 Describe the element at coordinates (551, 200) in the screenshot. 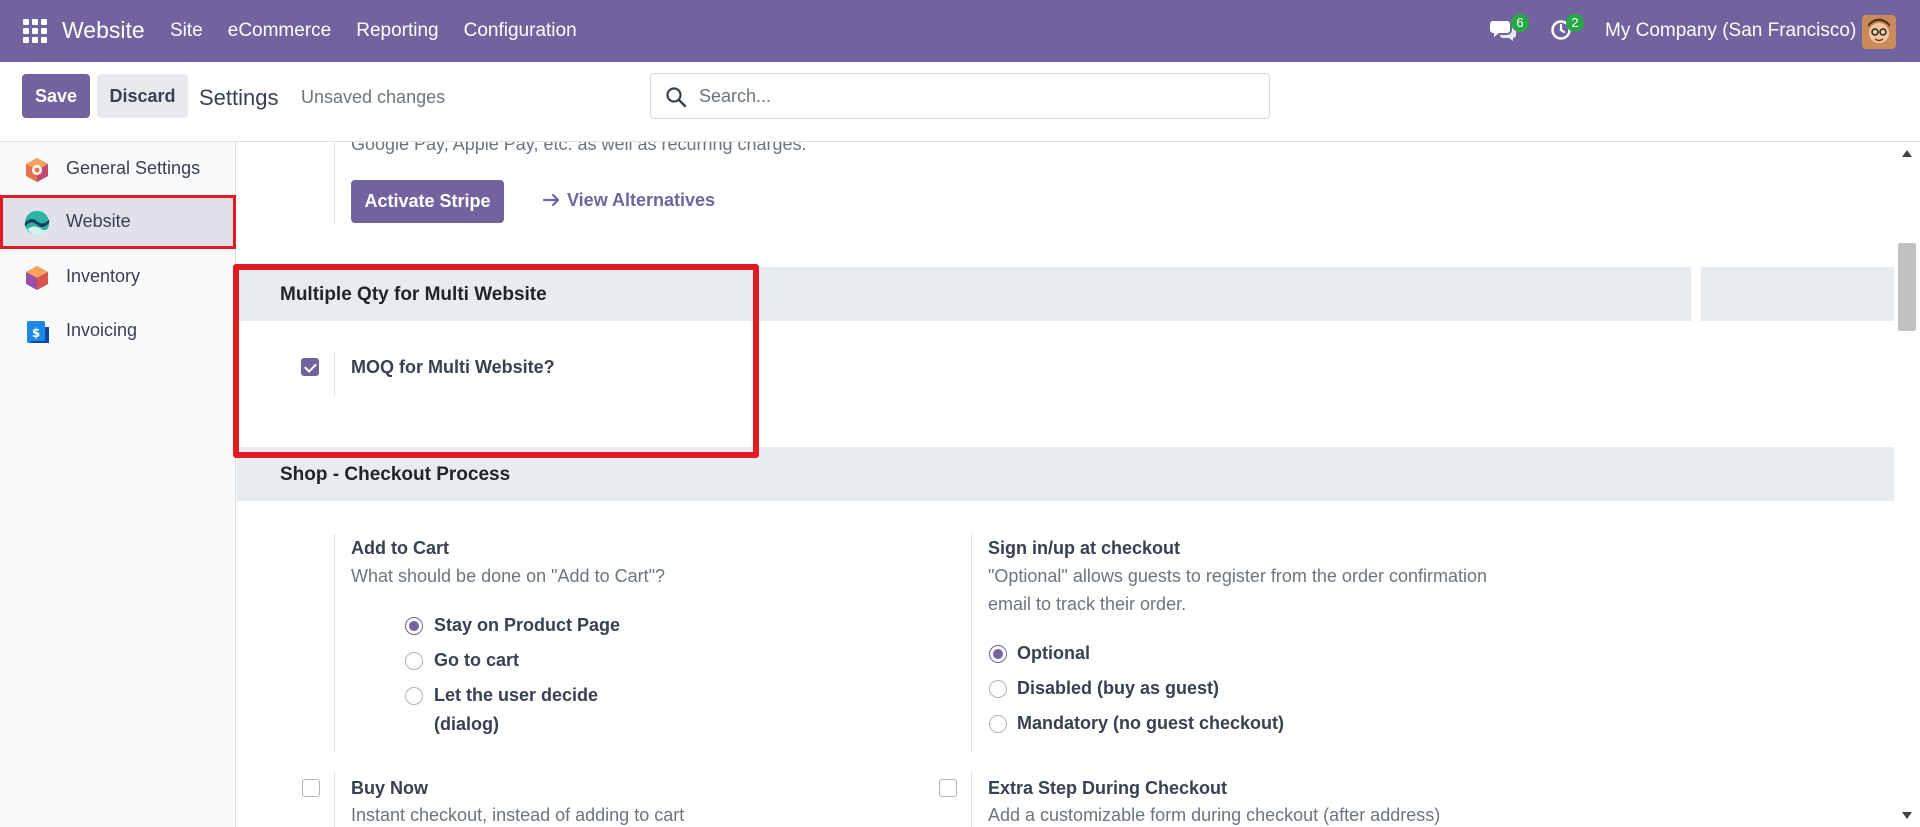

I see `arrow-right-icon` at that location.